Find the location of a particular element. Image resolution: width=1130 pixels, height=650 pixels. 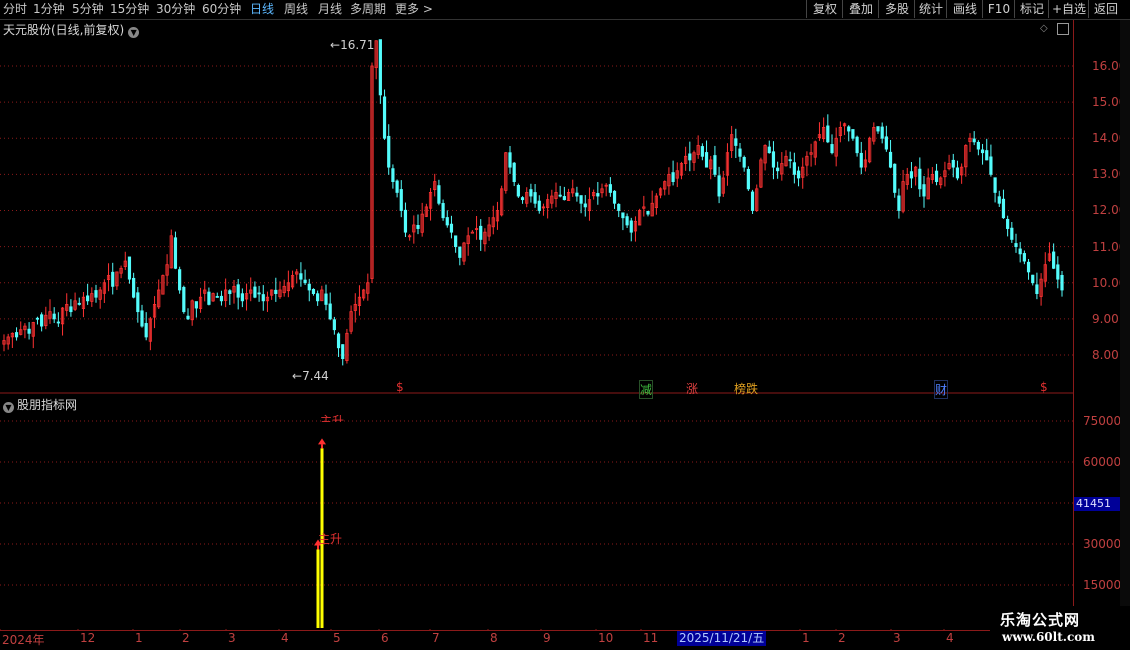

date-axis is located at coordinates (536, 639).